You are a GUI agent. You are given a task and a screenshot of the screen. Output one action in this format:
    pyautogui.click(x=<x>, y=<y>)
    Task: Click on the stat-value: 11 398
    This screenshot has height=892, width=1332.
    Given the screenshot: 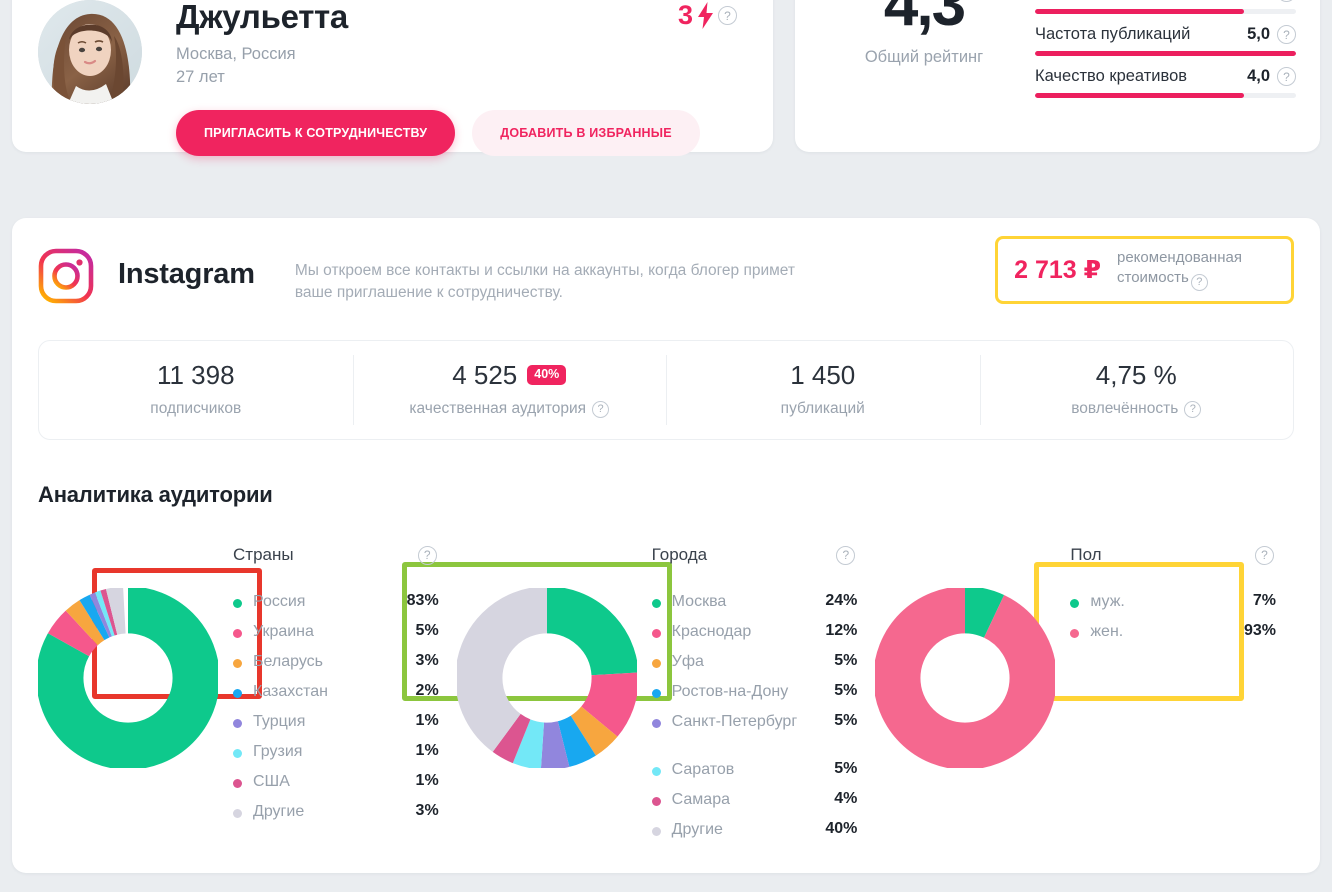 What is the action you would take?
    pyautogui.click(x=195, y=375)
    